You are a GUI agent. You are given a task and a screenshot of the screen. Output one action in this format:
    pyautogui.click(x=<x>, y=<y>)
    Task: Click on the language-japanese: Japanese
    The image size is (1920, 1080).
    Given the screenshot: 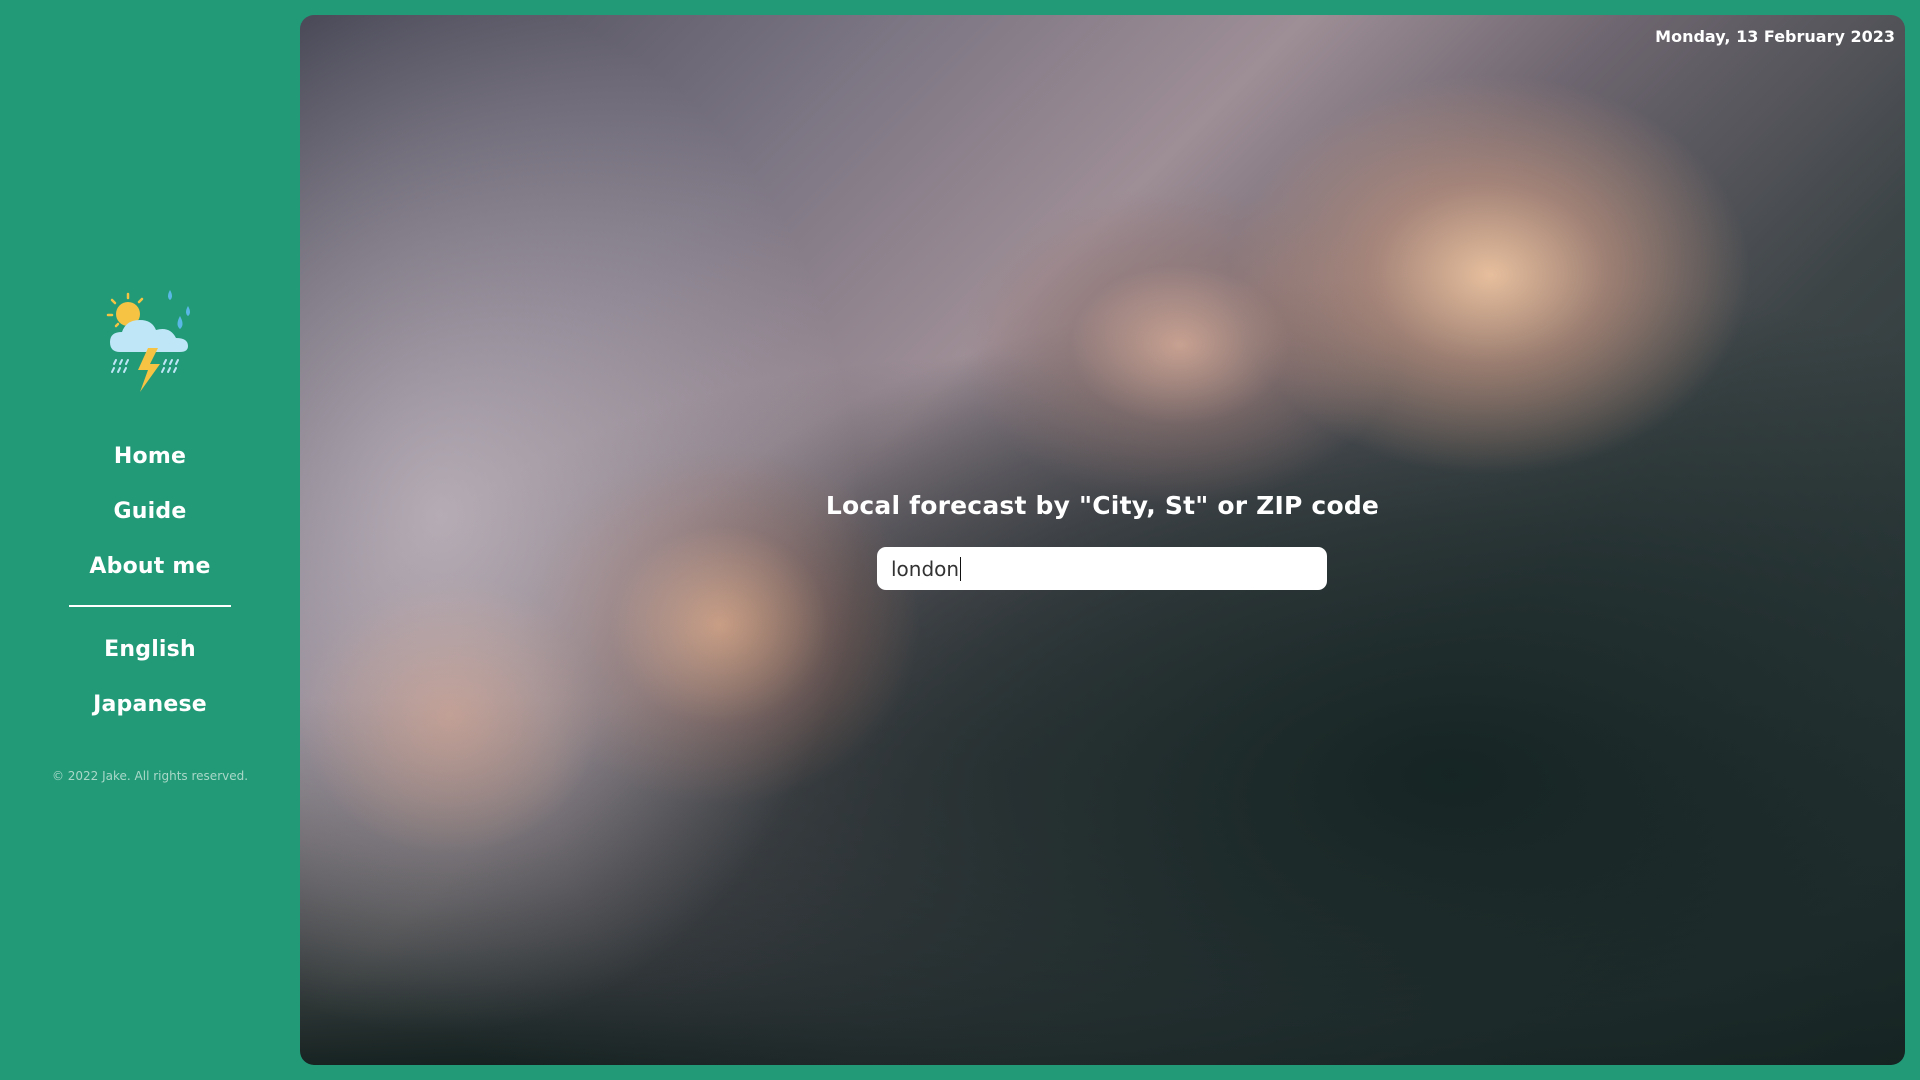 What is the action you would take?
    pyautogui.click(x=150, y=713)
    